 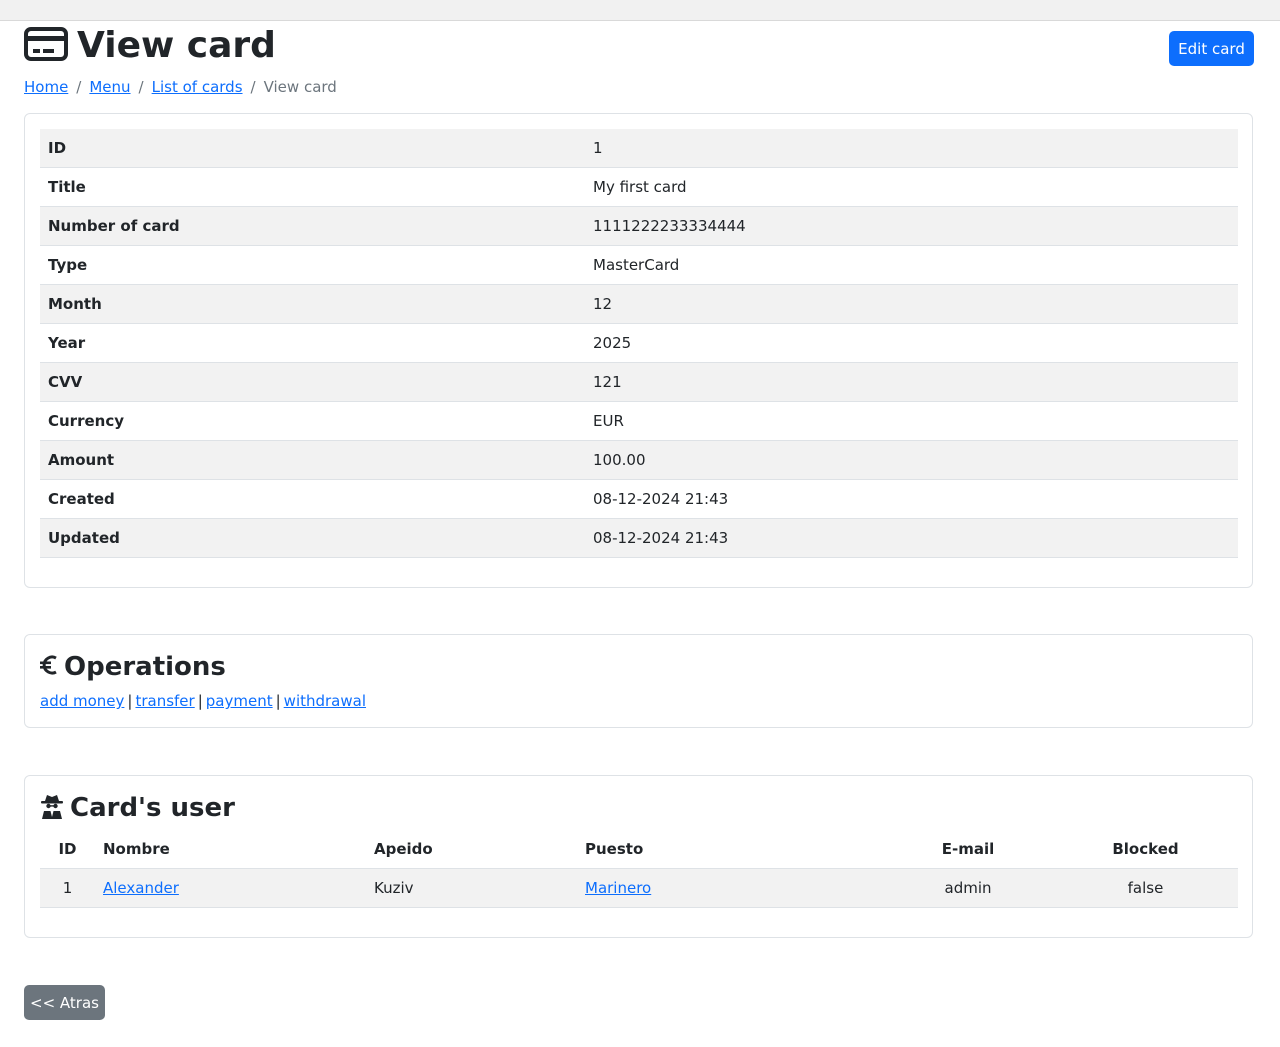 I want to click on column-header-apeido: Apeido, so click(x=471, y=849).